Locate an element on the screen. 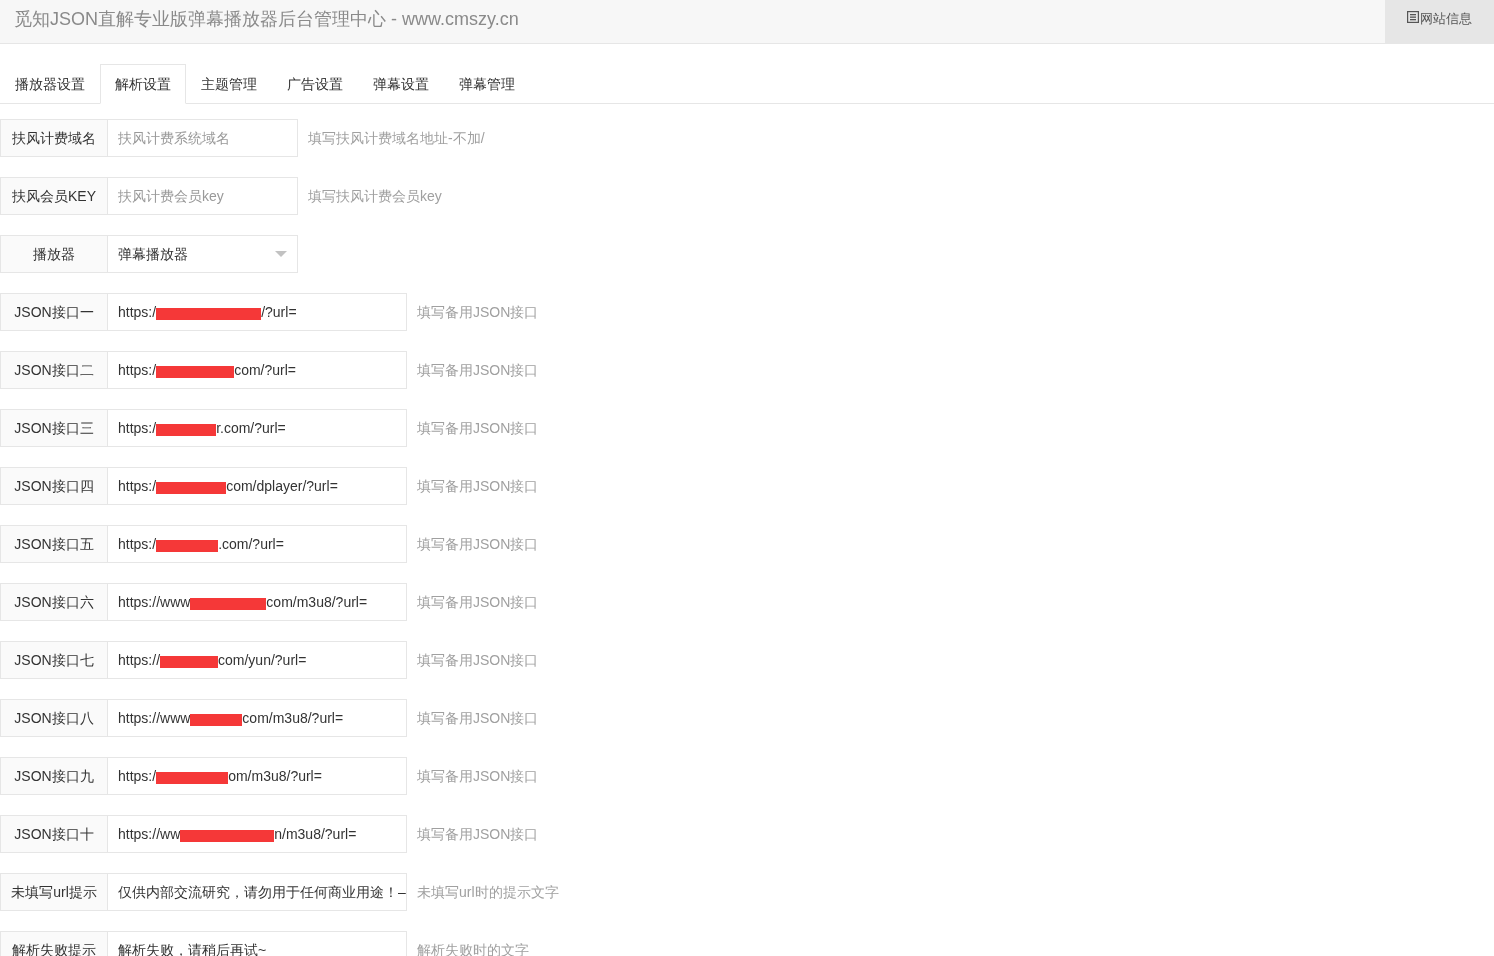 The height and width of the screenshot is (956, 1494). hint-text: 解析失败时的文字 is located at coordinates (473, 948).